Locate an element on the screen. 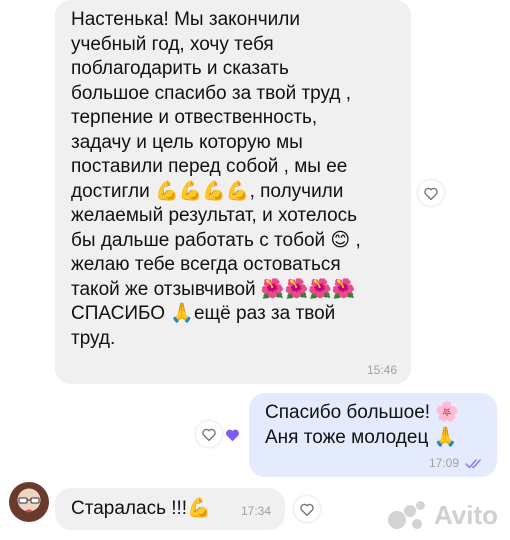 The width and height of the screenshot is (510, 540). avito-watermark: Avito is located at coordinates (442, 515).